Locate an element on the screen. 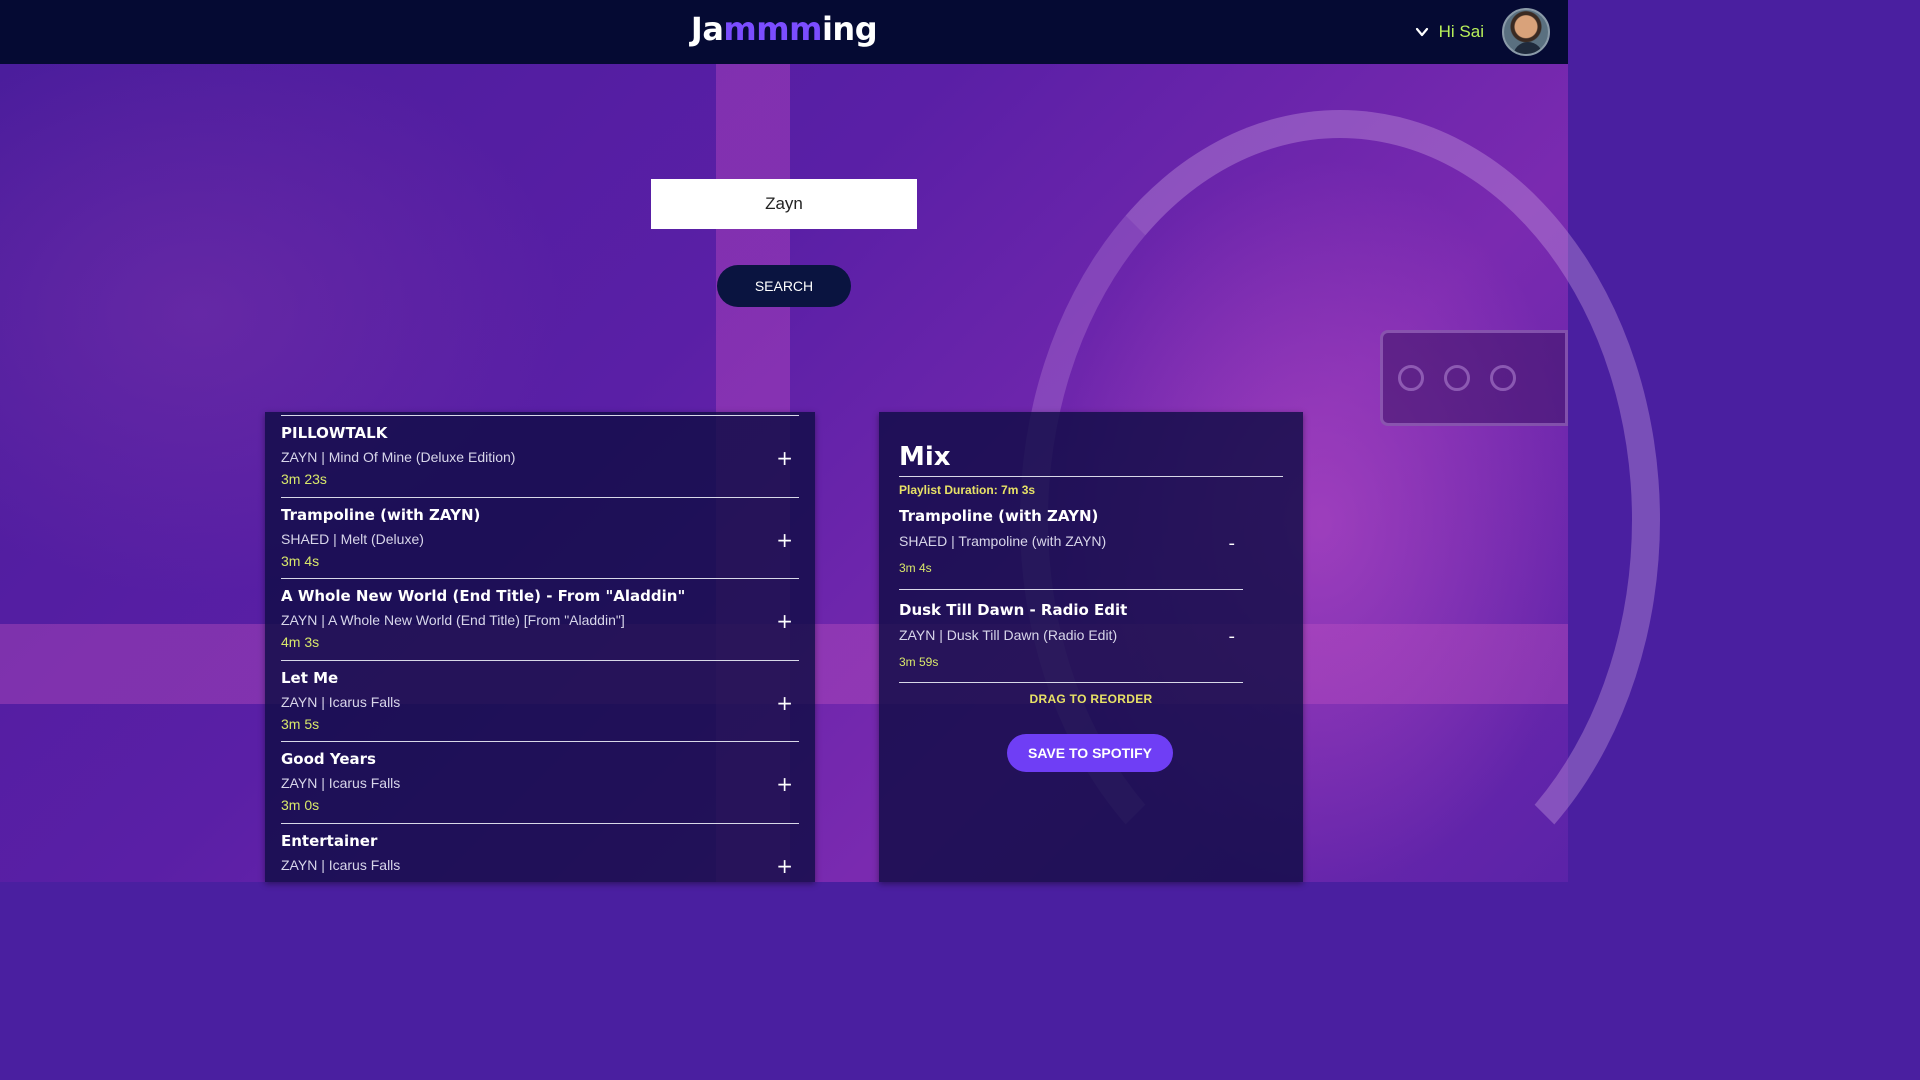  user-menu: Hi Sai is located at coordinates (1482, 32).